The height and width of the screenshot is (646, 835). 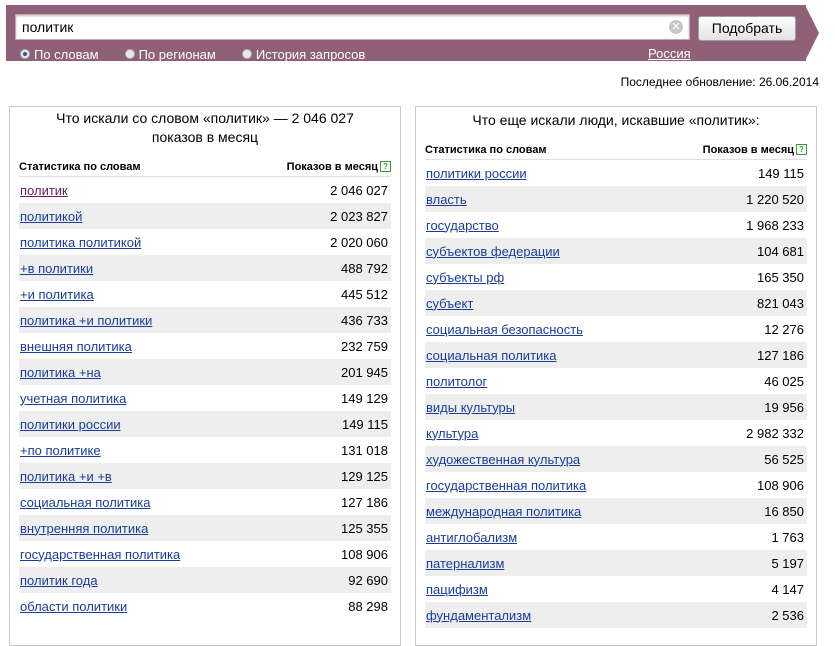 I want to click on keyword-link: художественная культура, so click(x=502, y=459).